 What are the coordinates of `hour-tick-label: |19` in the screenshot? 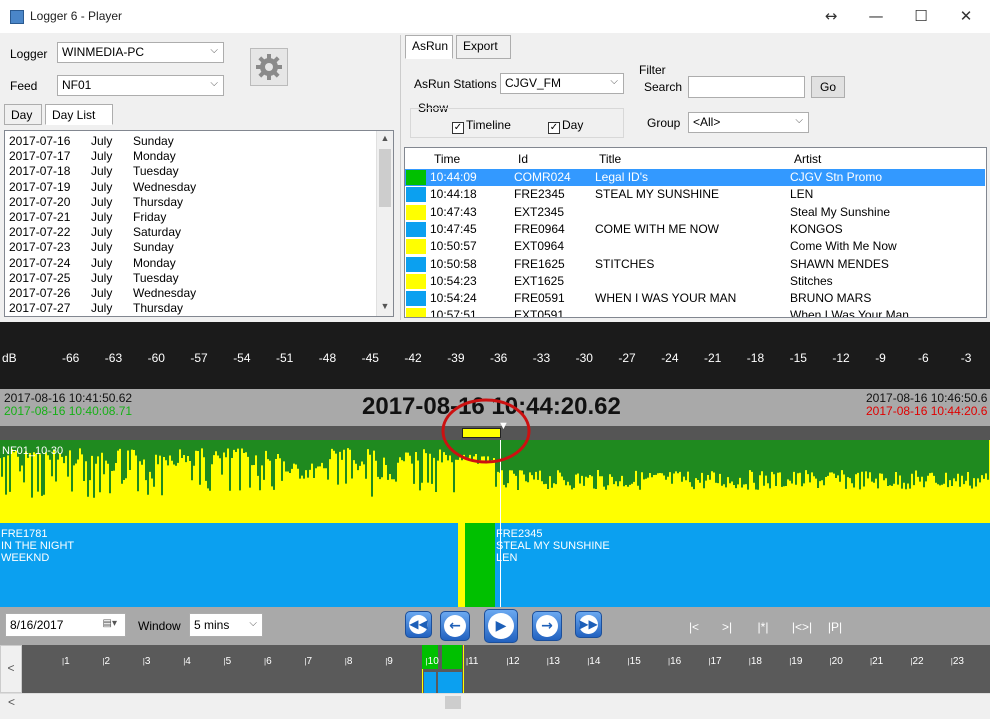 It's located at (795, 661).